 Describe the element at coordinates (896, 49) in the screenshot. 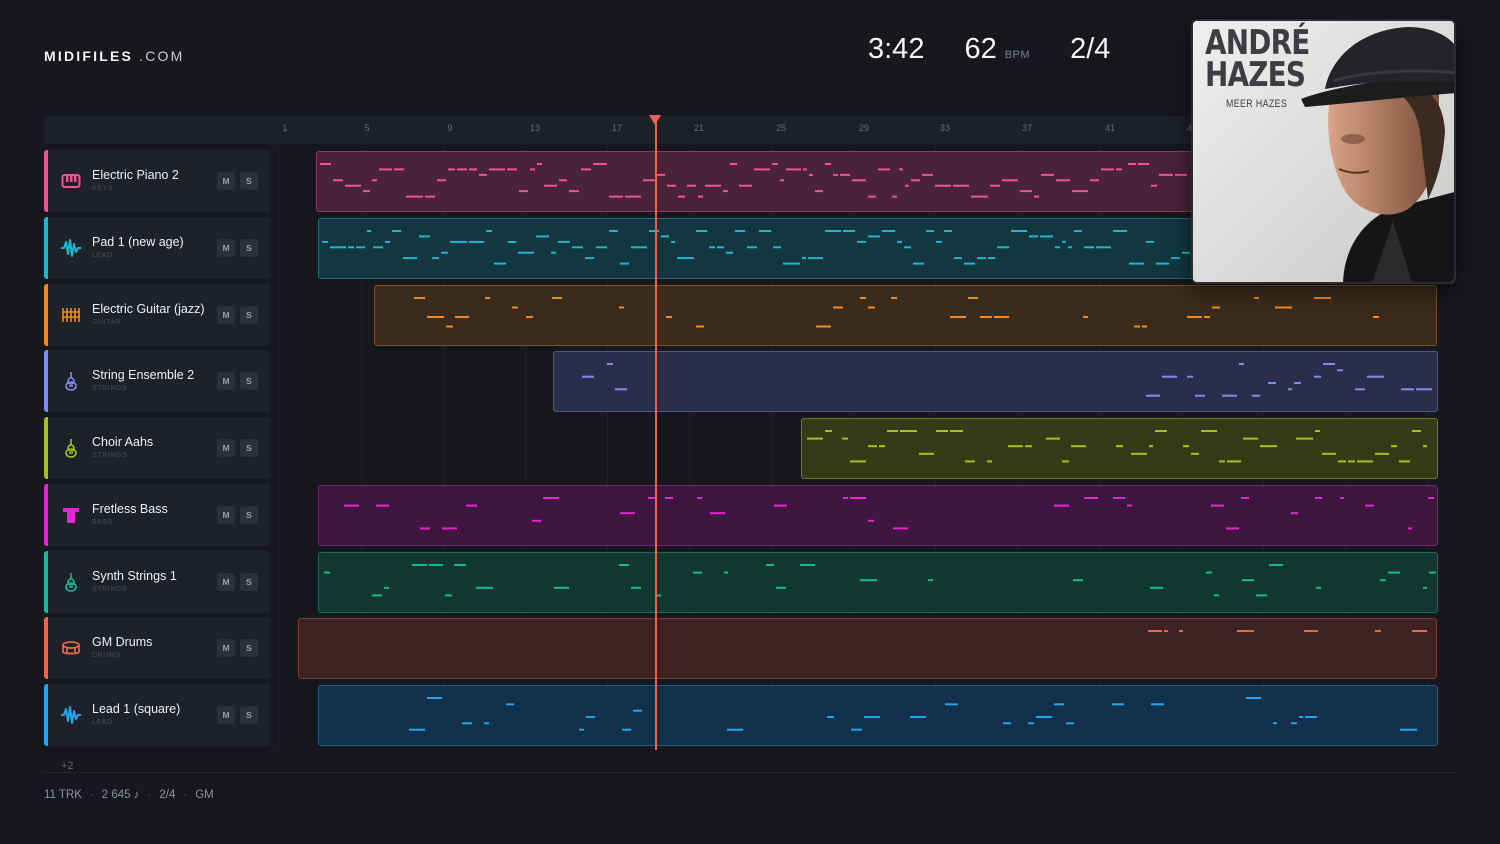

I see `song-duration: 3:42` at that location.